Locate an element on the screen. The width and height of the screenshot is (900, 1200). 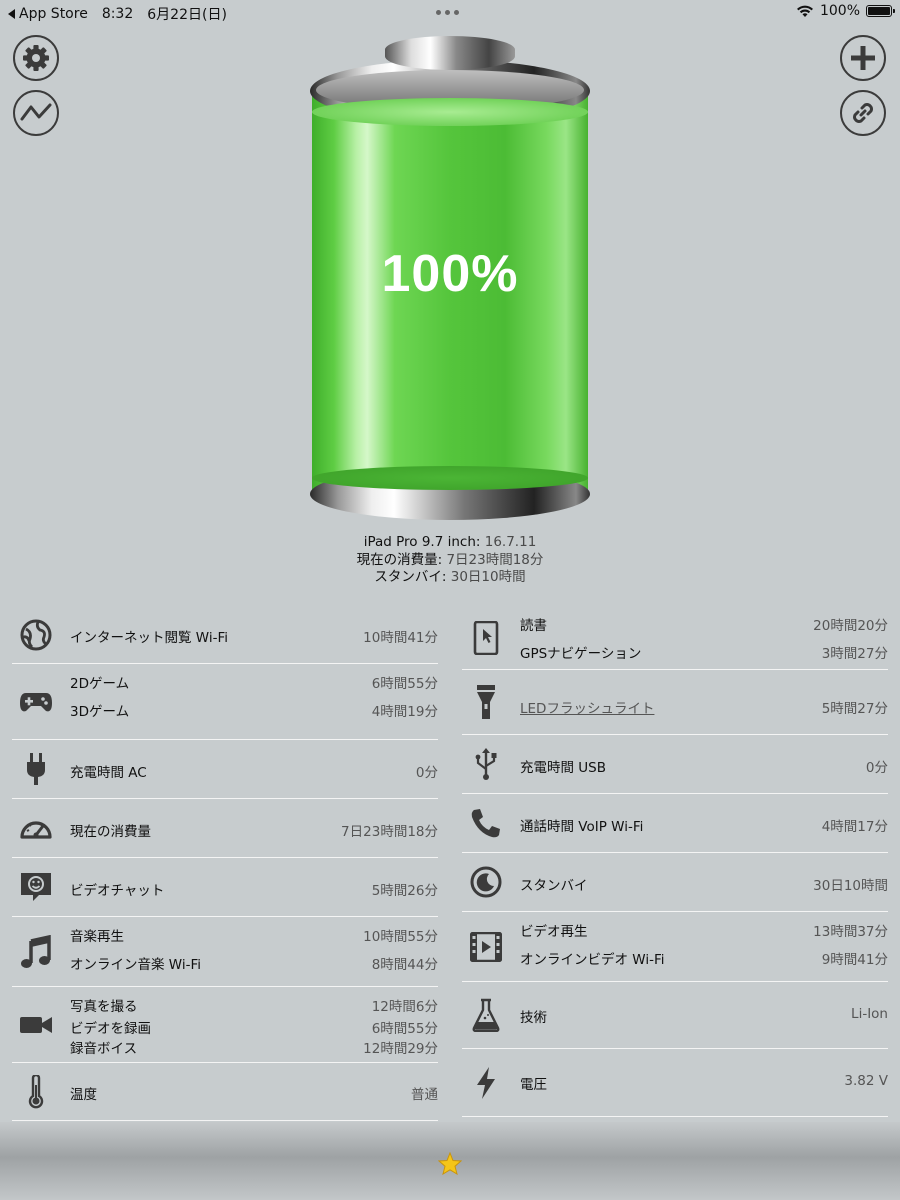
history-chart-button is located at coordinates (36, 113).